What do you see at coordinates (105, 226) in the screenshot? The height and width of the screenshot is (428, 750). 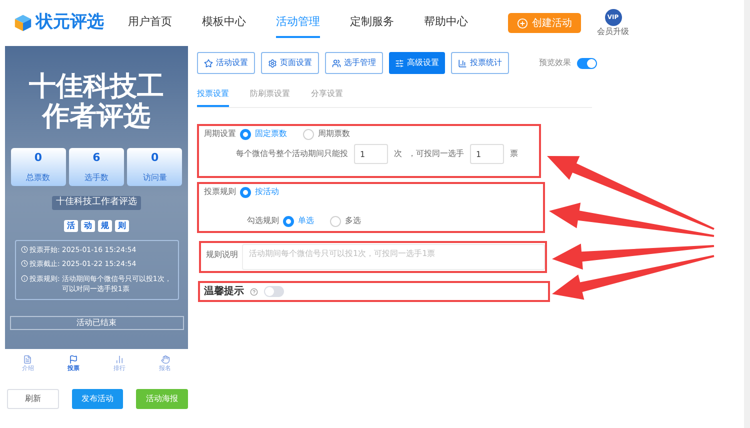 I see `rules-heading-tile: 规` at bounding box center [105, 226].